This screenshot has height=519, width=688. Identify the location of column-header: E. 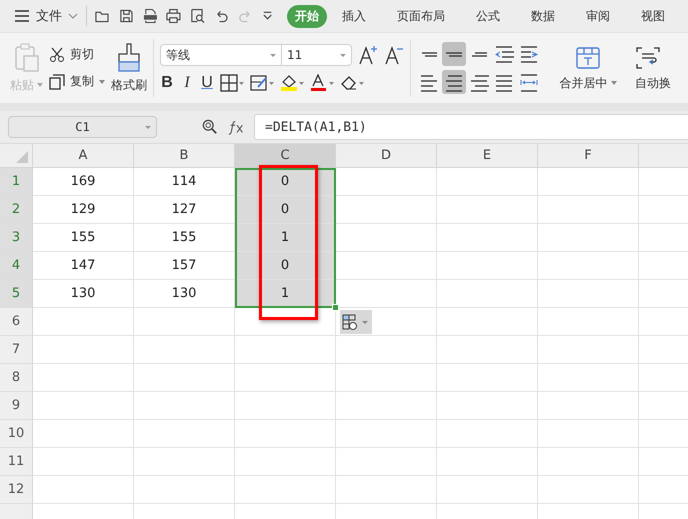
(487, 155).